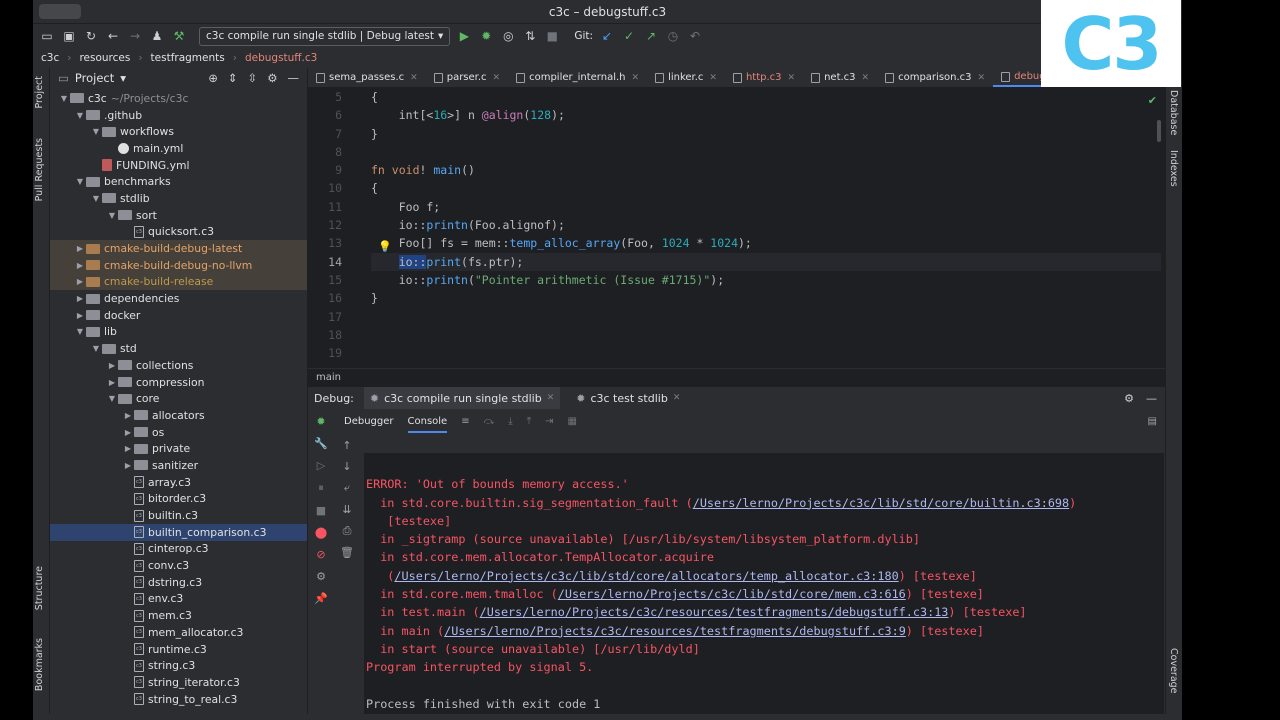 This screenshot has height=720, width=1280. Describe the element at coordinates (213, 78) in the screenshot. I see `locate-icon: ⊕` at that location.